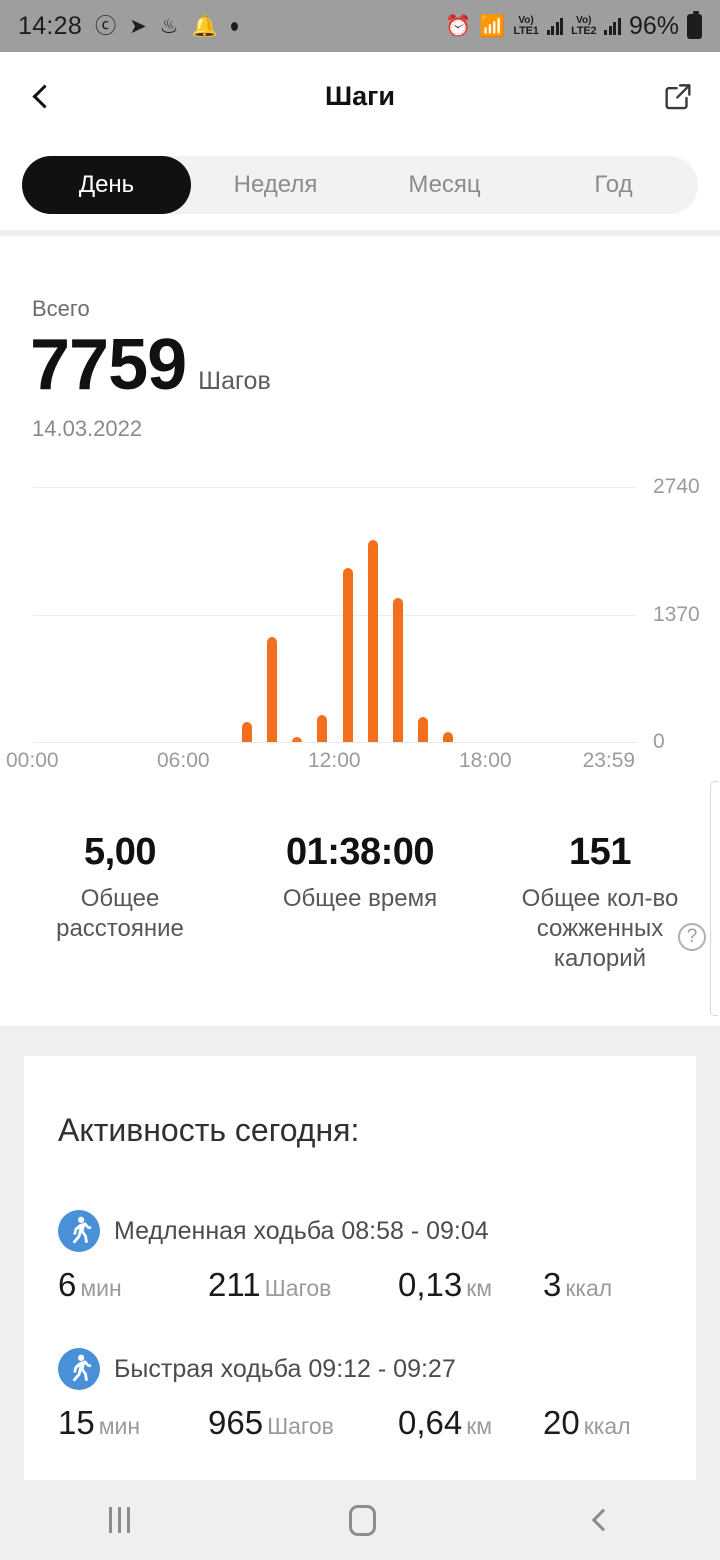 This screenshot has width=720, height=1560. I want to click on activity-metrics: 6 мин 211 Шагов 0,13 км 3 ккал, so click(368, 1285).